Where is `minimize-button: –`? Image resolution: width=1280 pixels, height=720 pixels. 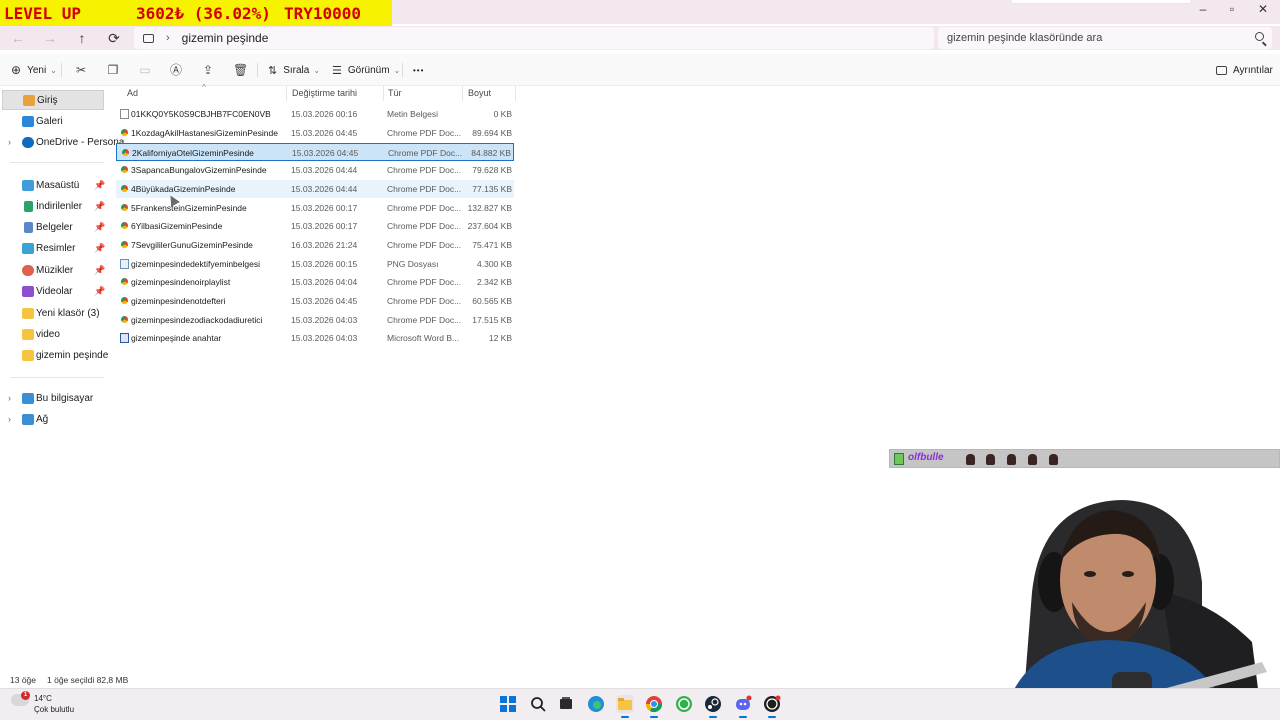 minimize-button: – is located at coordinates (1203, 9).